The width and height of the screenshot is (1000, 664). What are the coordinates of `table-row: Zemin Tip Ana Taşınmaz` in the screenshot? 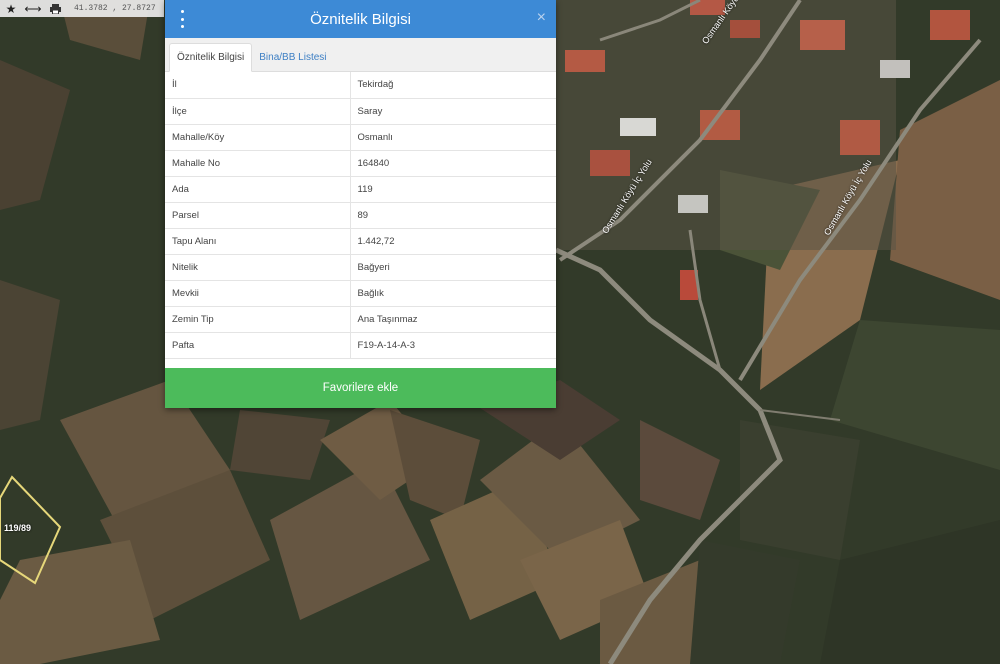 It's located at (360, 319).